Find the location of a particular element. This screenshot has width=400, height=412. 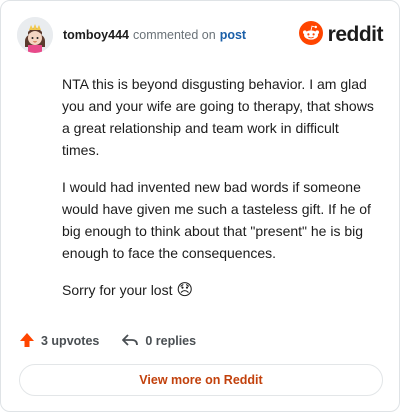

upvote-arrow-icon is located at coordinates (27, 341).